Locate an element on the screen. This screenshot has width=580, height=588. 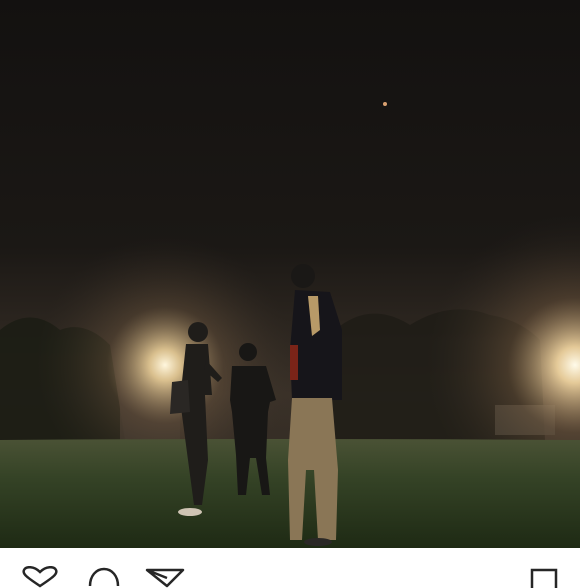
comment-icon is located at coordinates (104, 577).